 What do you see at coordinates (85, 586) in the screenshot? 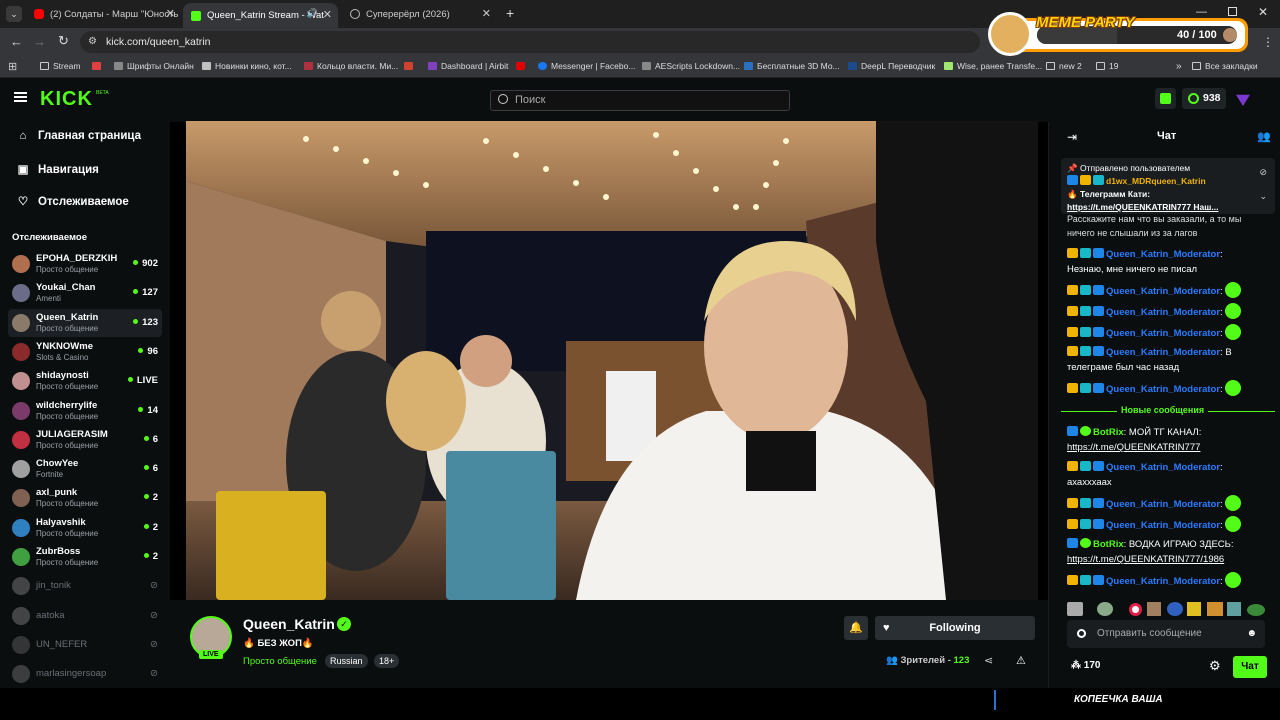
I see `sidebar-channel-jin_tonik: jin_tonik ⊘` at bounding box center [85, 586].